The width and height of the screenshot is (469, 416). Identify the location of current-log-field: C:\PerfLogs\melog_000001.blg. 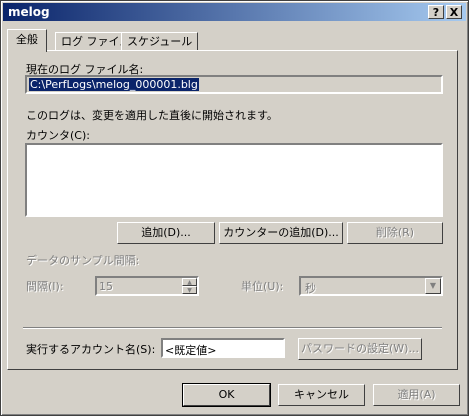
(234, 84).